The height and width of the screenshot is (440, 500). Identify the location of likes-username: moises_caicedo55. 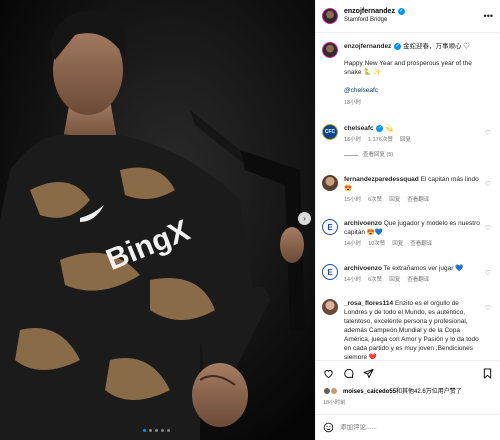
(369, 392).